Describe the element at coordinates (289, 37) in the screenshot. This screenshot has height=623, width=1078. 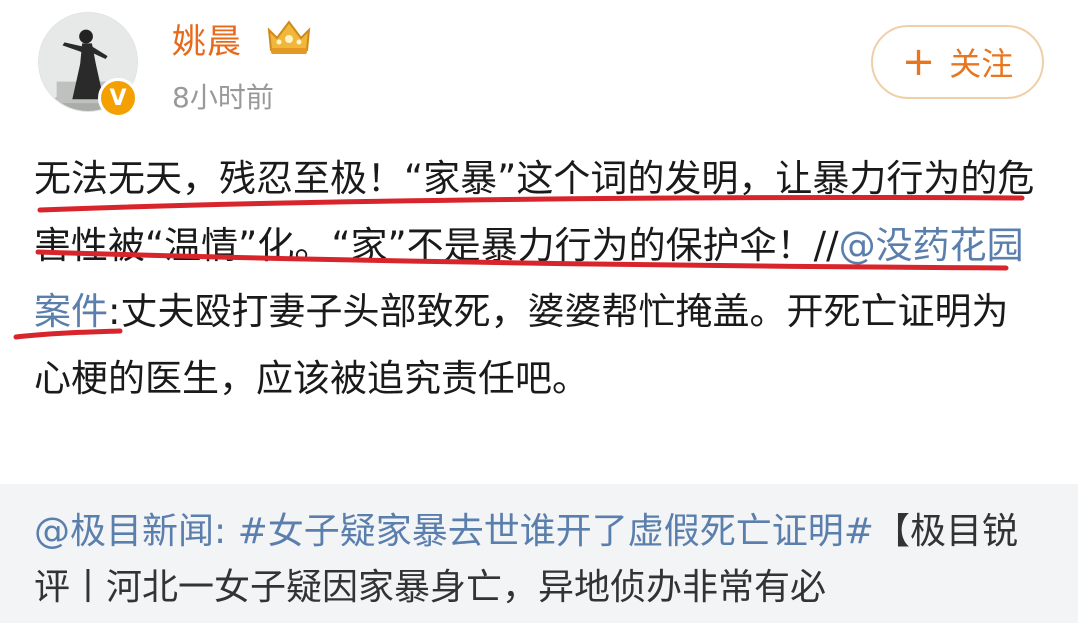
I see `crown-icon` at that location.